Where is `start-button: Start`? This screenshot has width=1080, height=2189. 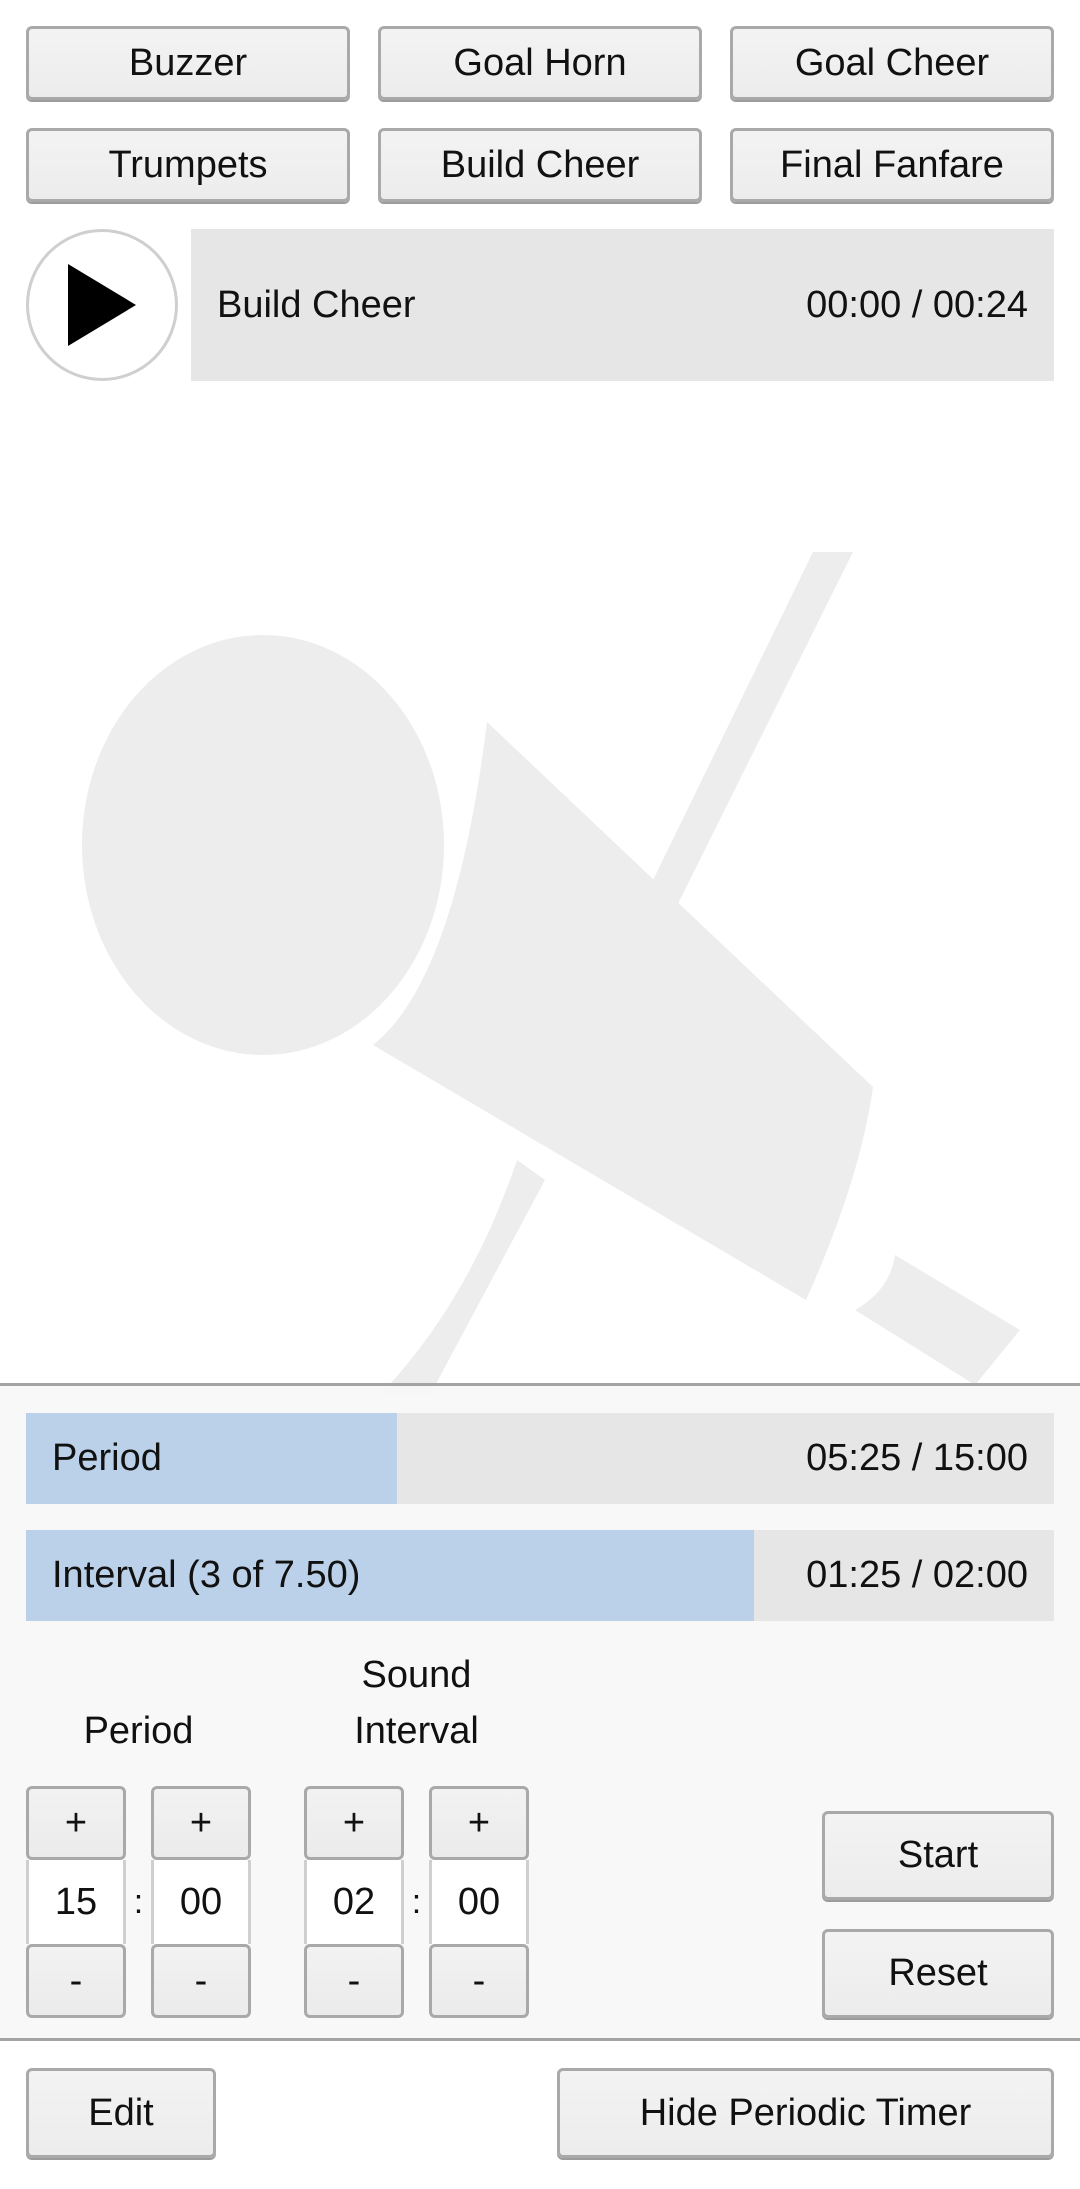 start-button: Start is located at coordinates (938, 1855).